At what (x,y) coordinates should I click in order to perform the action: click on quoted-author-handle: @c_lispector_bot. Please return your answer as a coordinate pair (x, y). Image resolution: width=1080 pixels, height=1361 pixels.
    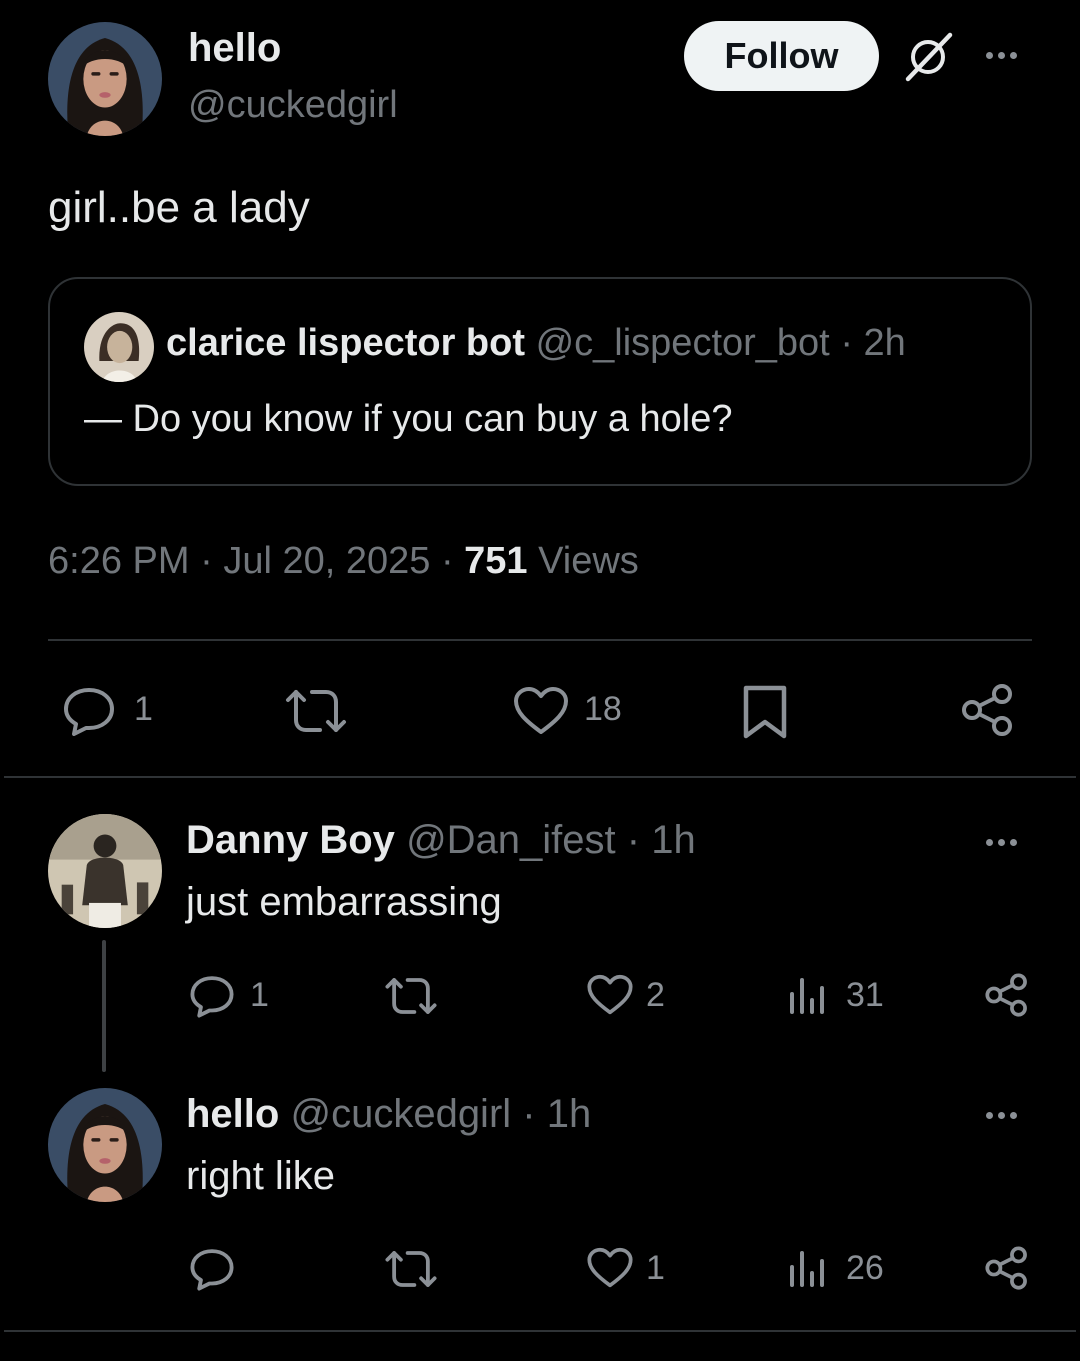
    Looking at the image, I should click on (683, 343).